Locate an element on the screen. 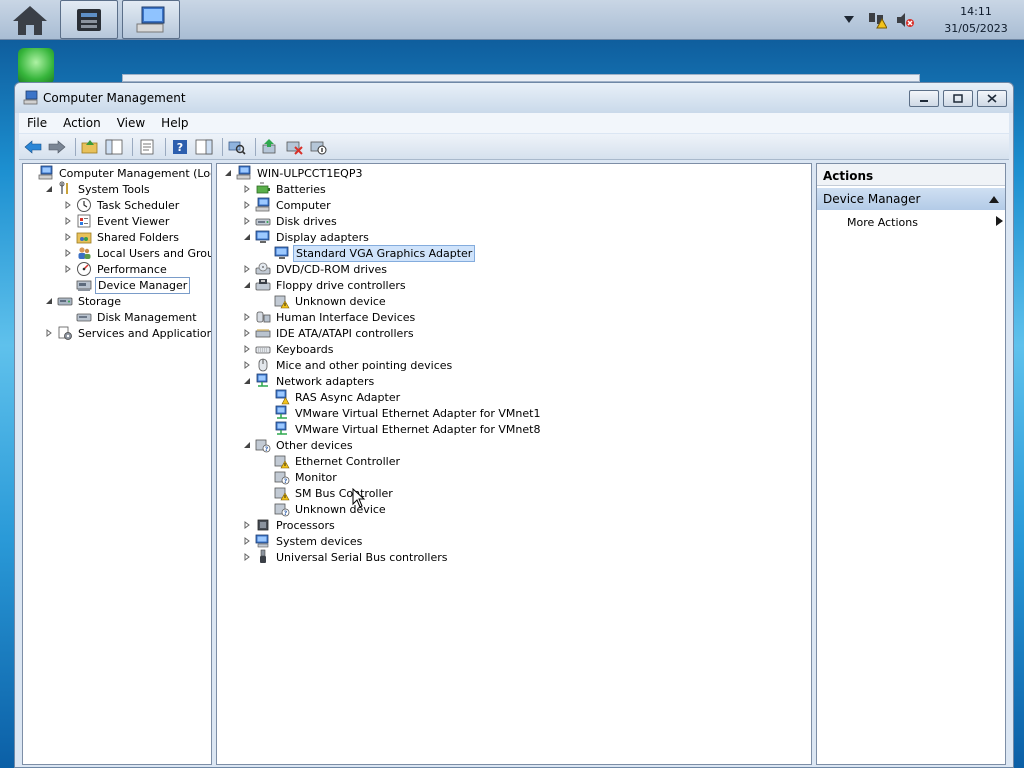  device-tree-item-standard-vga-graphics-adapter: Standard VGA Graphics Adapter is located at coordinates (368, 253).